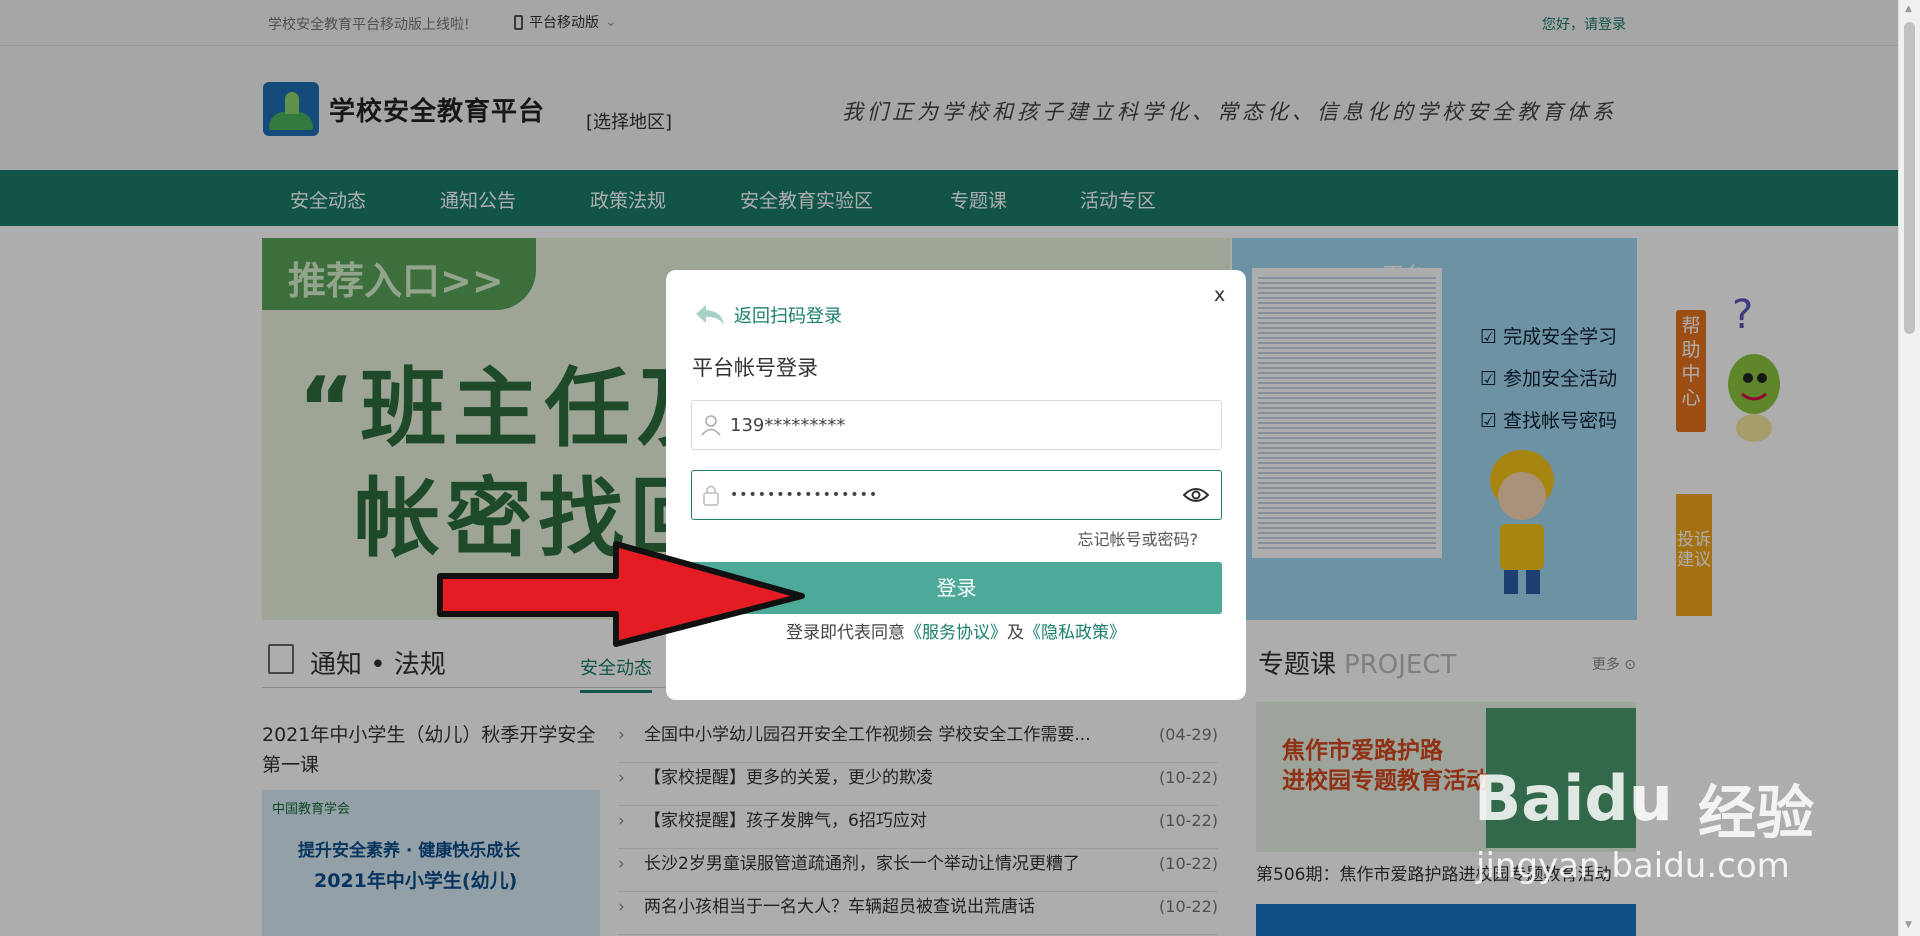  I want to click on scroll-down-icon: ▼, so click(1908, 925).